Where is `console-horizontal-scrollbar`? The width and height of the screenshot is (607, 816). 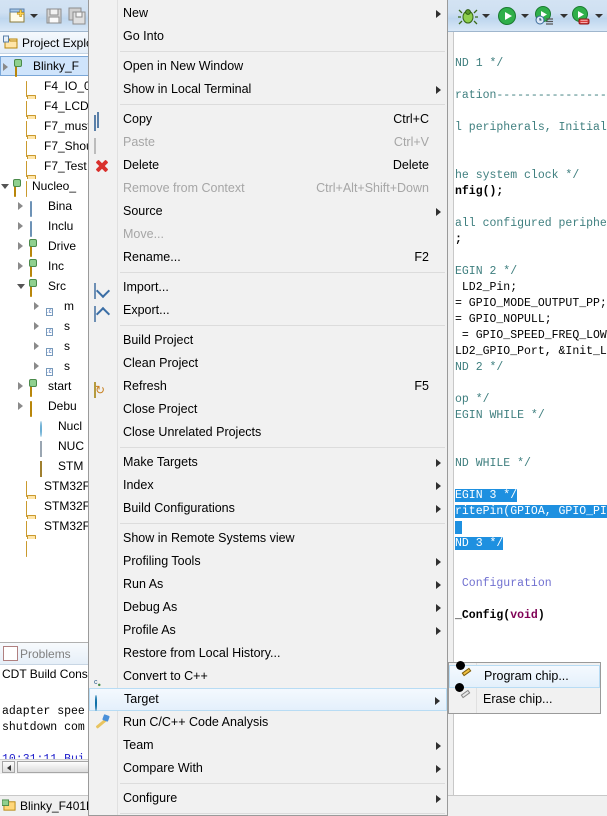 console-horizontal-scrollbar is located at coordinates (46, 766).